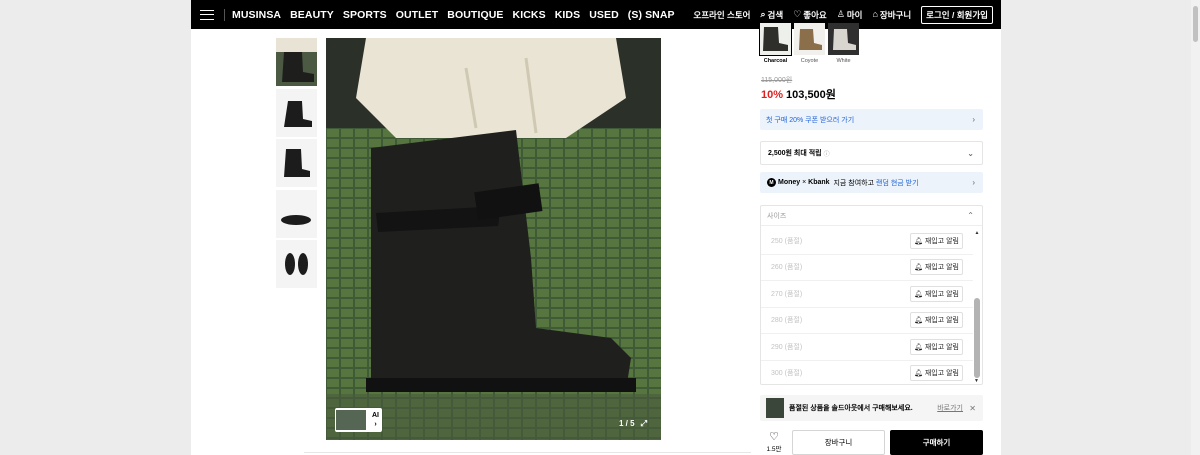  Describe the element at coordinates (721, 15) in the screenshot. I see `offline-store-link: 오프라인 스토어` at that location.